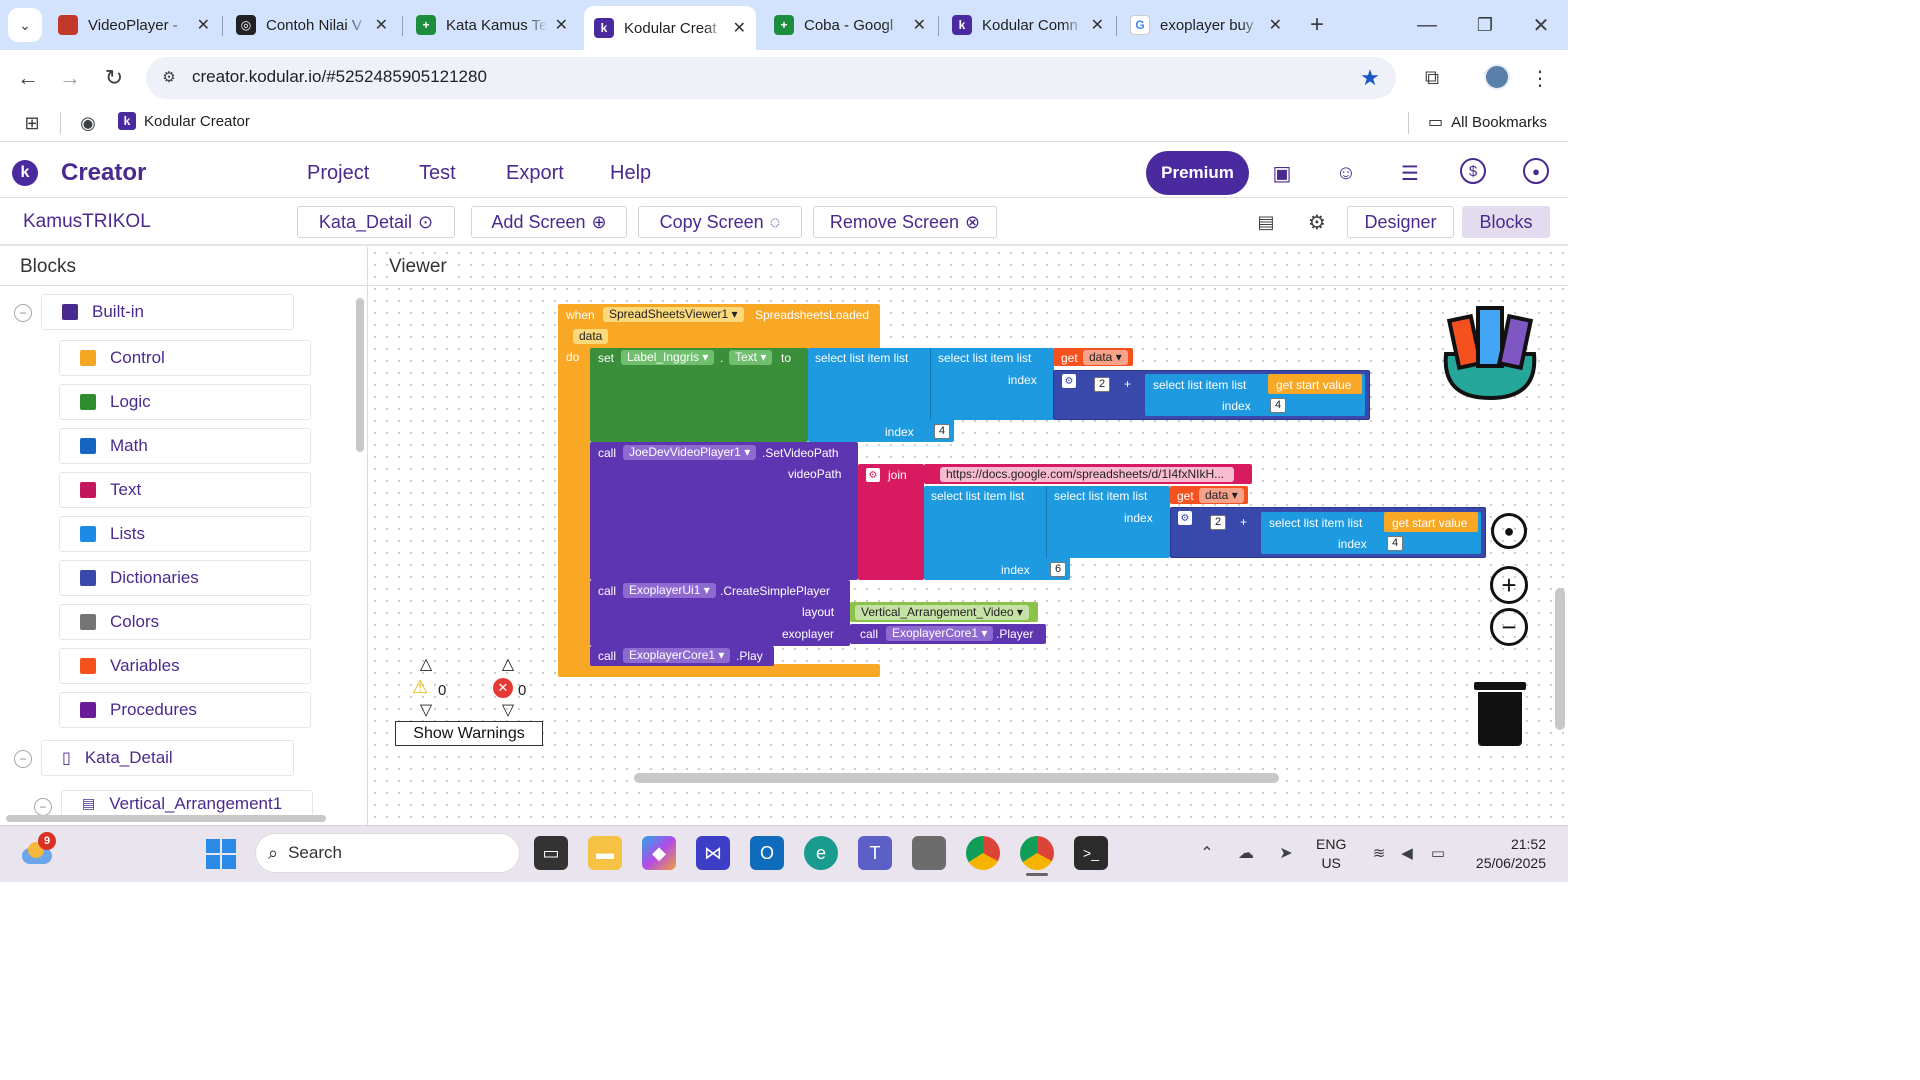 The width and height of the screenshot is (1920, 1080). Describe the element at coordinates (469, 733) in the screenshot. I see `show-warnings-button: Show Warnings` at that location.